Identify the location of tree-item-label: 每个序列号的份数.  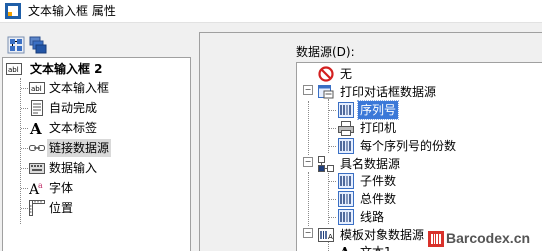
(408, 146).